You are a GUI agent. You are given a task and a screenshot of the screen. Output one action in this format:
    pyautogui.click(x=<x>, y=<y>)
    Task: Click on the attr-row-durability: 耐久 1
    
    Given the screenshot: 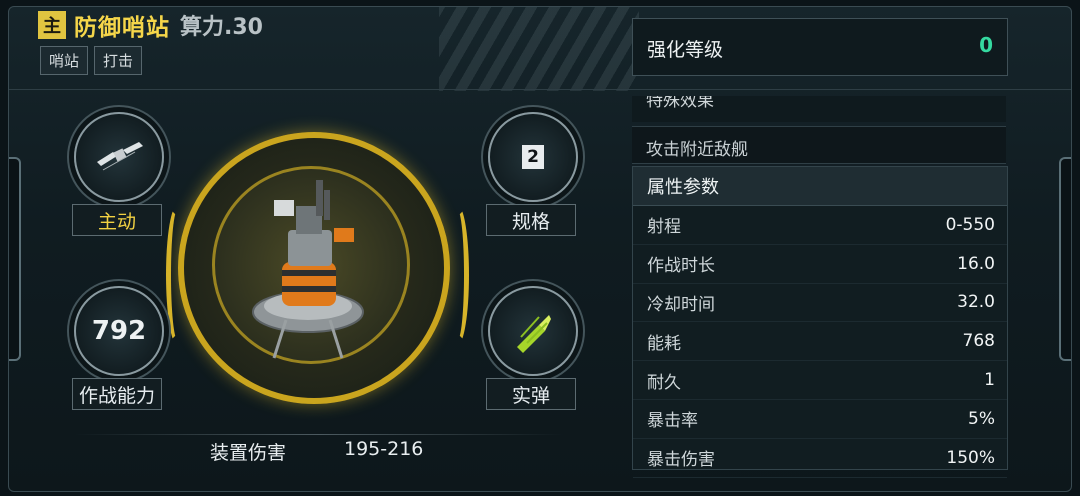 What is the action you would take?
    pyautogui.click(x=820, y=380)
    